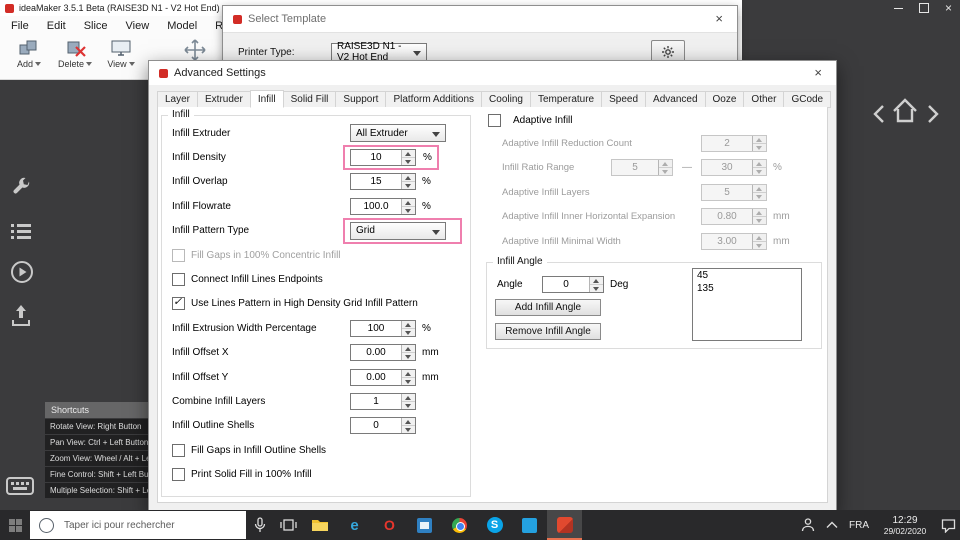 The height and width of the screenshot is (540, 960). Describe the element at coordinates (529, 525) in the screenshot. I see `code-app-button` at that location.